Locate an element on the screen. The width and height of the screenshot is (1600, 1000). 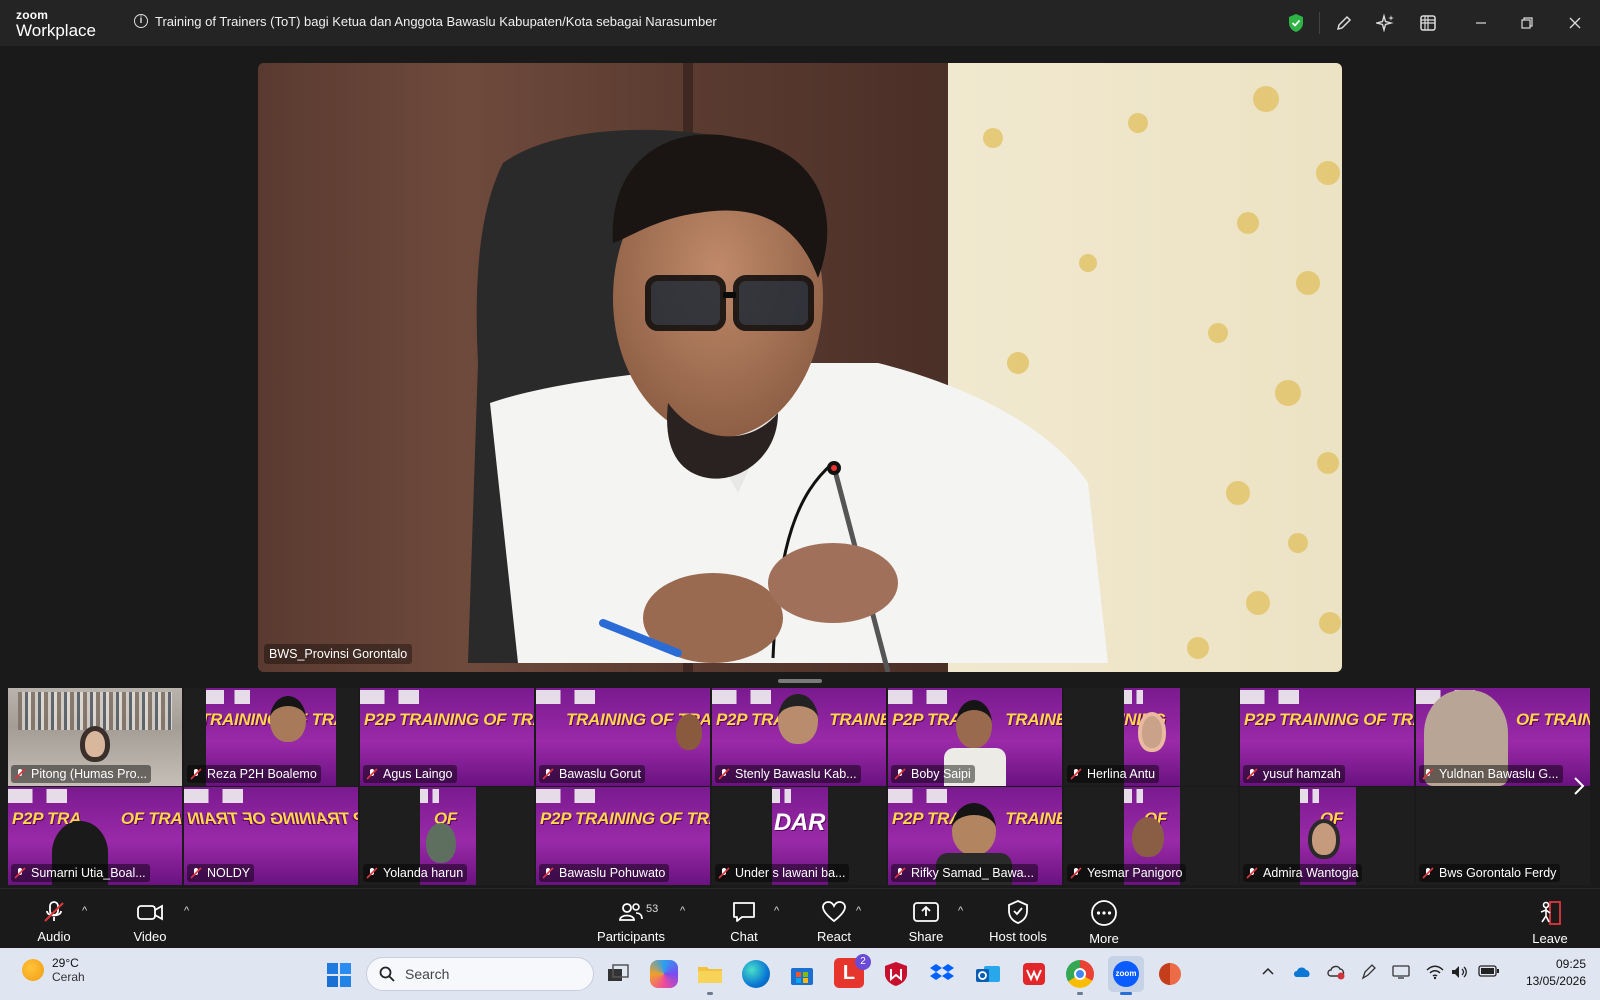
participant-tile: P2P TRAINING OF TRAINER Bawaslu Pohuwato is located at coordinates (623, 836).